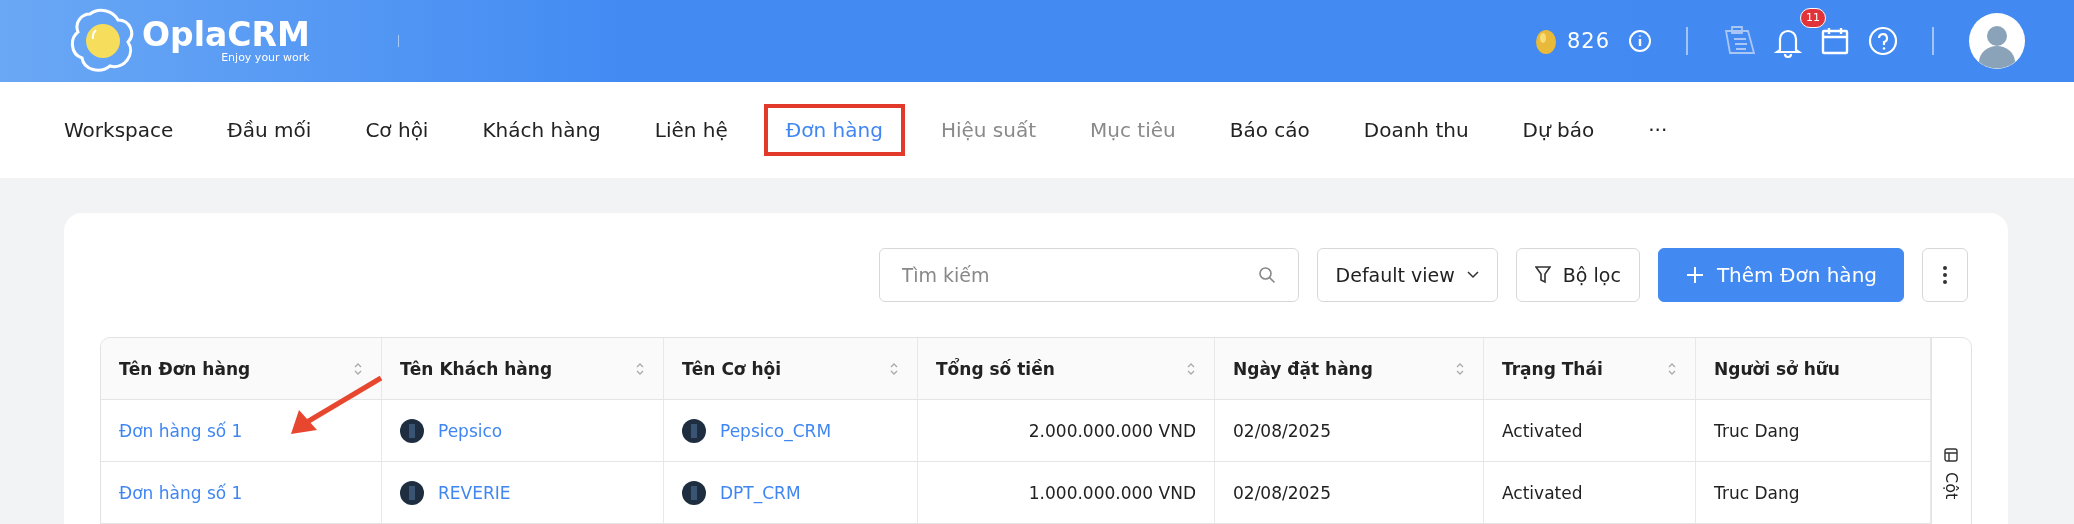 The width and height of the screenshot is (2074, 524). What do you see at coordinates (265, 57) in the screenshot?
I see `brand-tagline: Enjoy your work` at bounding box center [265, 57].